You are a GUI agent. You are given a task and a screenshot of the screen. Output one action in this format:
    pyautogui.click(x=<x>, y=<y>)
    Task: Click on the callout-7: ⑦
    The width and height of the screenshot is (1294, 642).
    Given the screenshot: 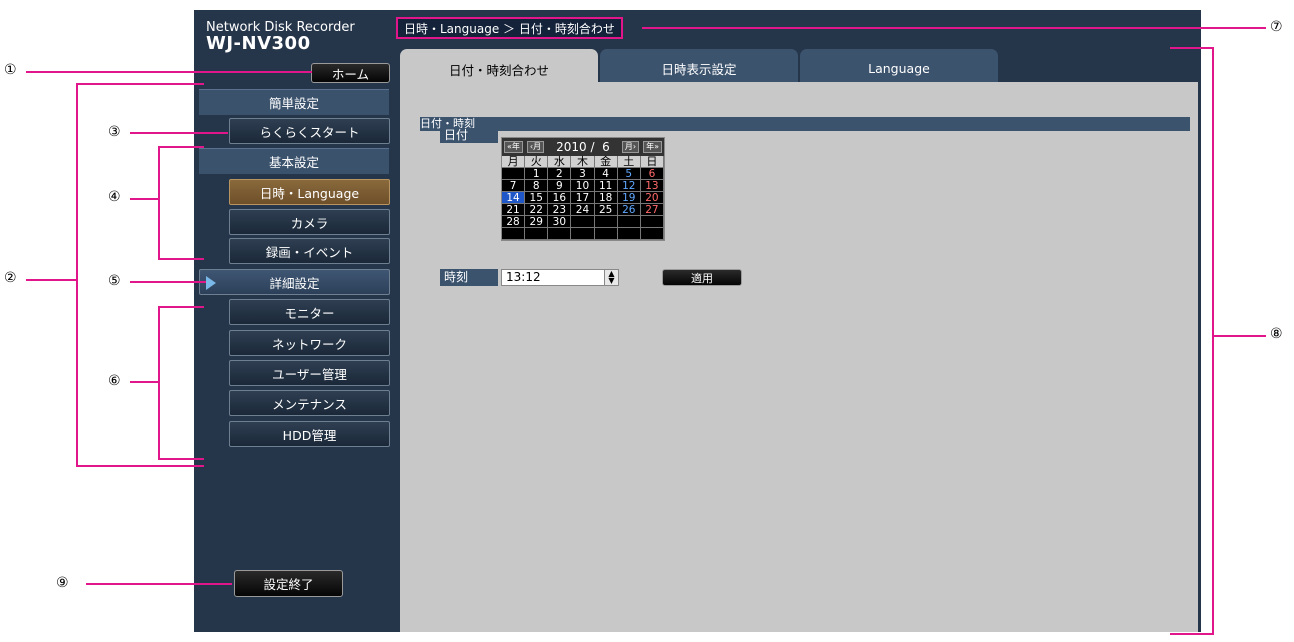 What is the action you would take?
    pyautogui.click(x=1276, y=27)
    